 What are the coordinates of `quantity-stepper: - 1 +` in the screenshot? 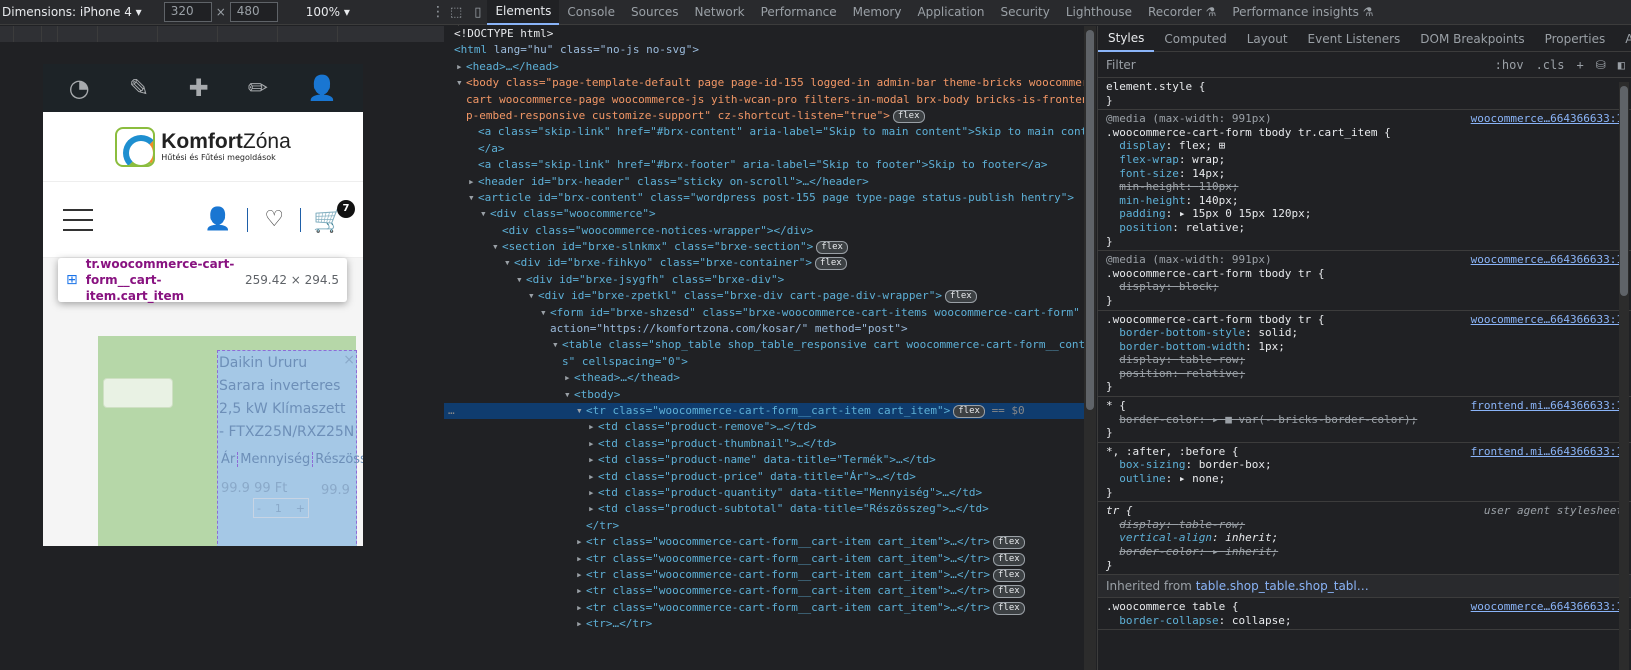 It's located at (281, 508).